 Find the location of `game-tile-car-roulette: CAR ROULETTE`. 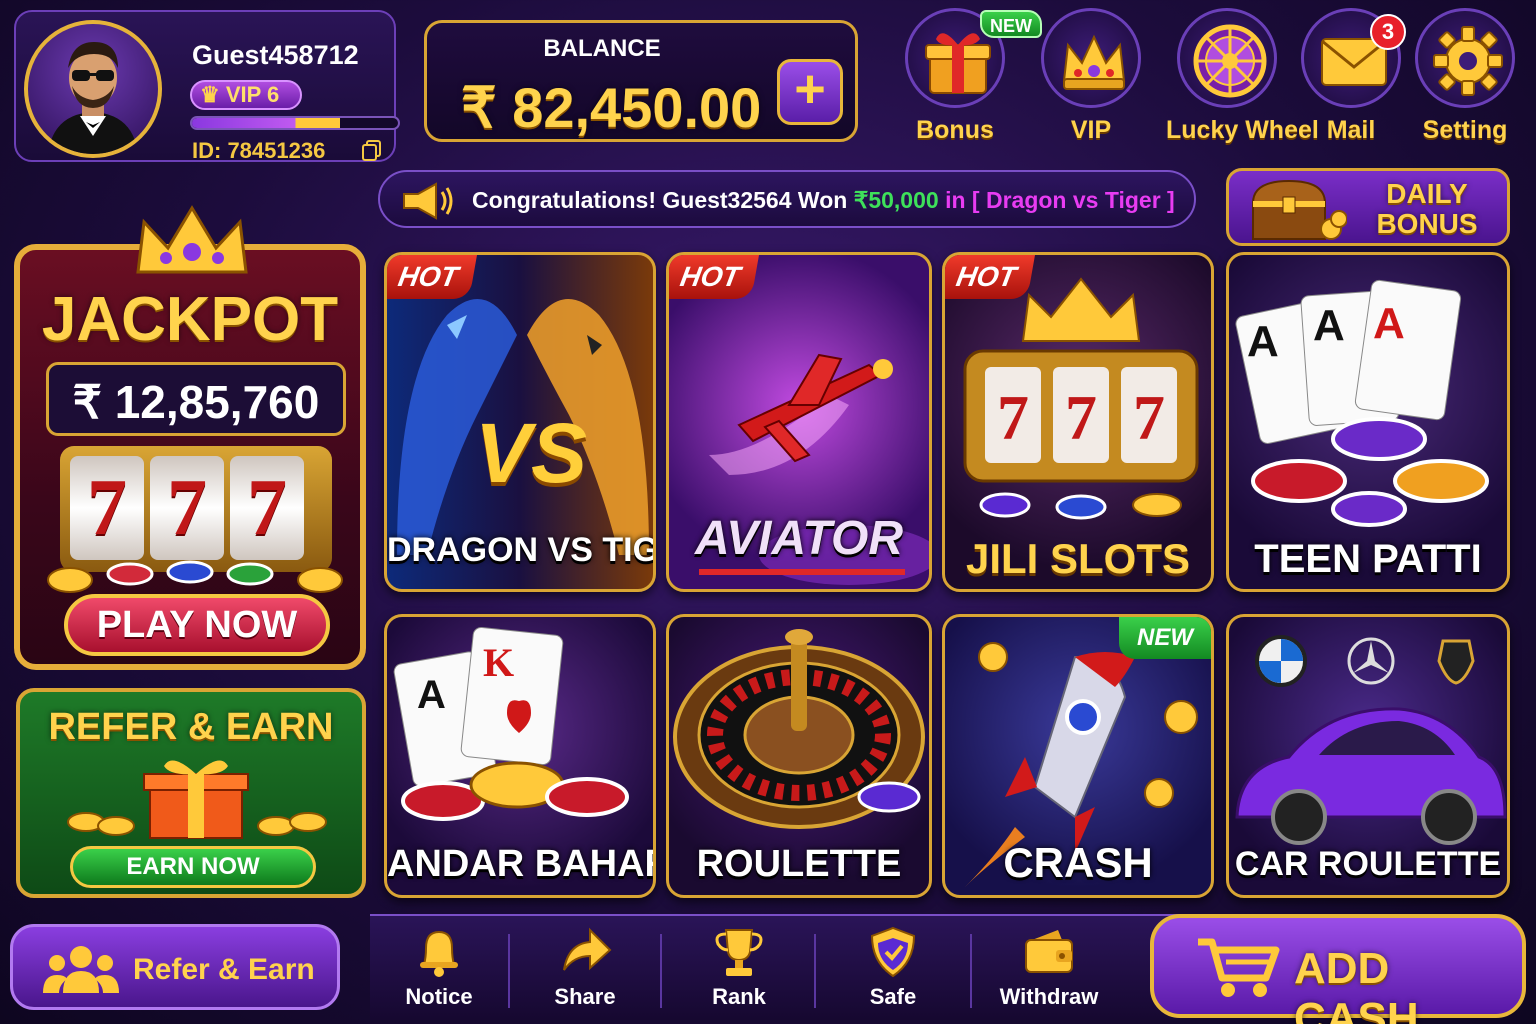

game-tile-car-roulette: CAR ROULETTE is located at coordinates (1368, 756).